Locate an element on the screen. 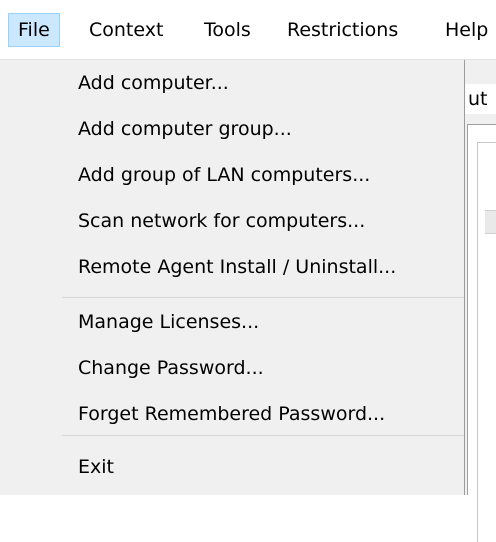 The image size is (496, 542). background-header-strip is located at coordinates (490, 222).